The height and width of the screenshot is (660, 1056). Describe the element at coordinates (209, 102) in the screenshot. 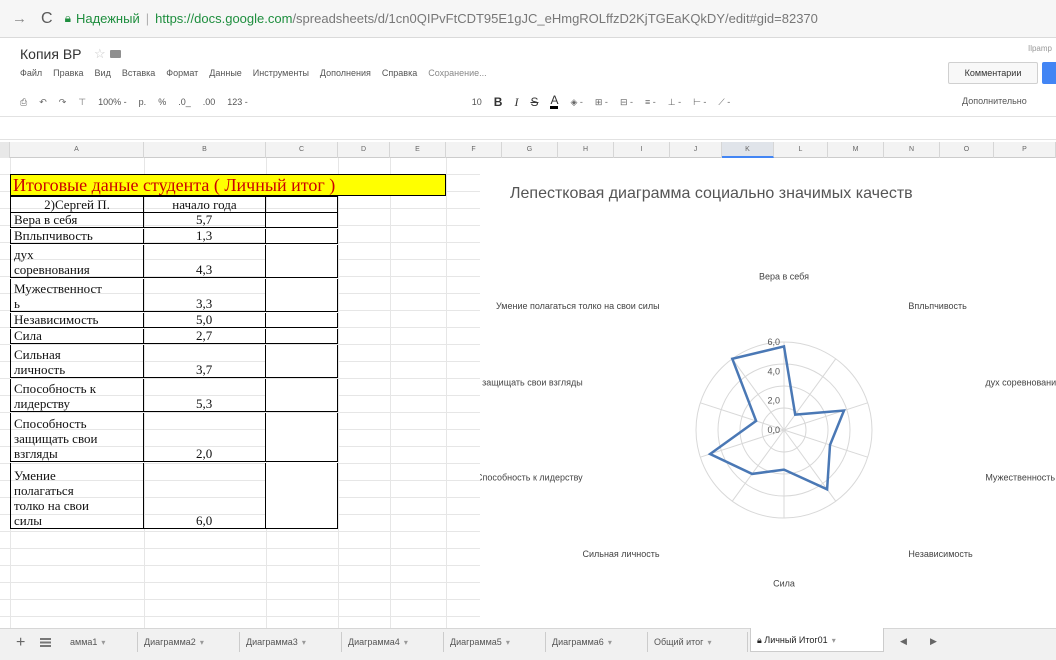

I see `increase-decimal-button: .00` at that location.